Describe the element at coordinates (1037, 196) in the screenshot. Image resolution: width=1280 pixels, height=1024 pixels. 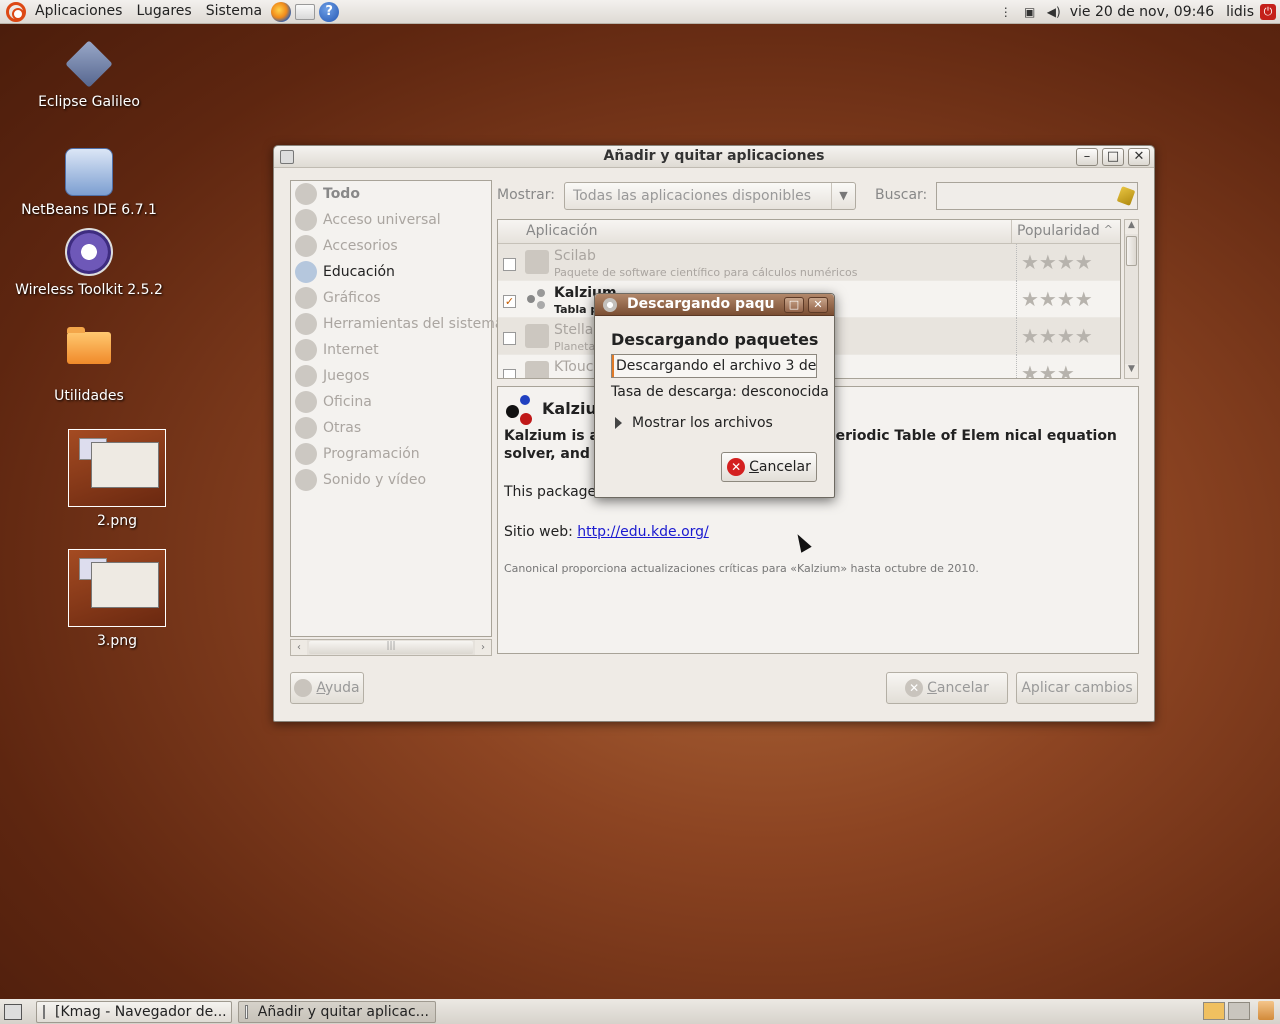
I see `search-input` at that location.